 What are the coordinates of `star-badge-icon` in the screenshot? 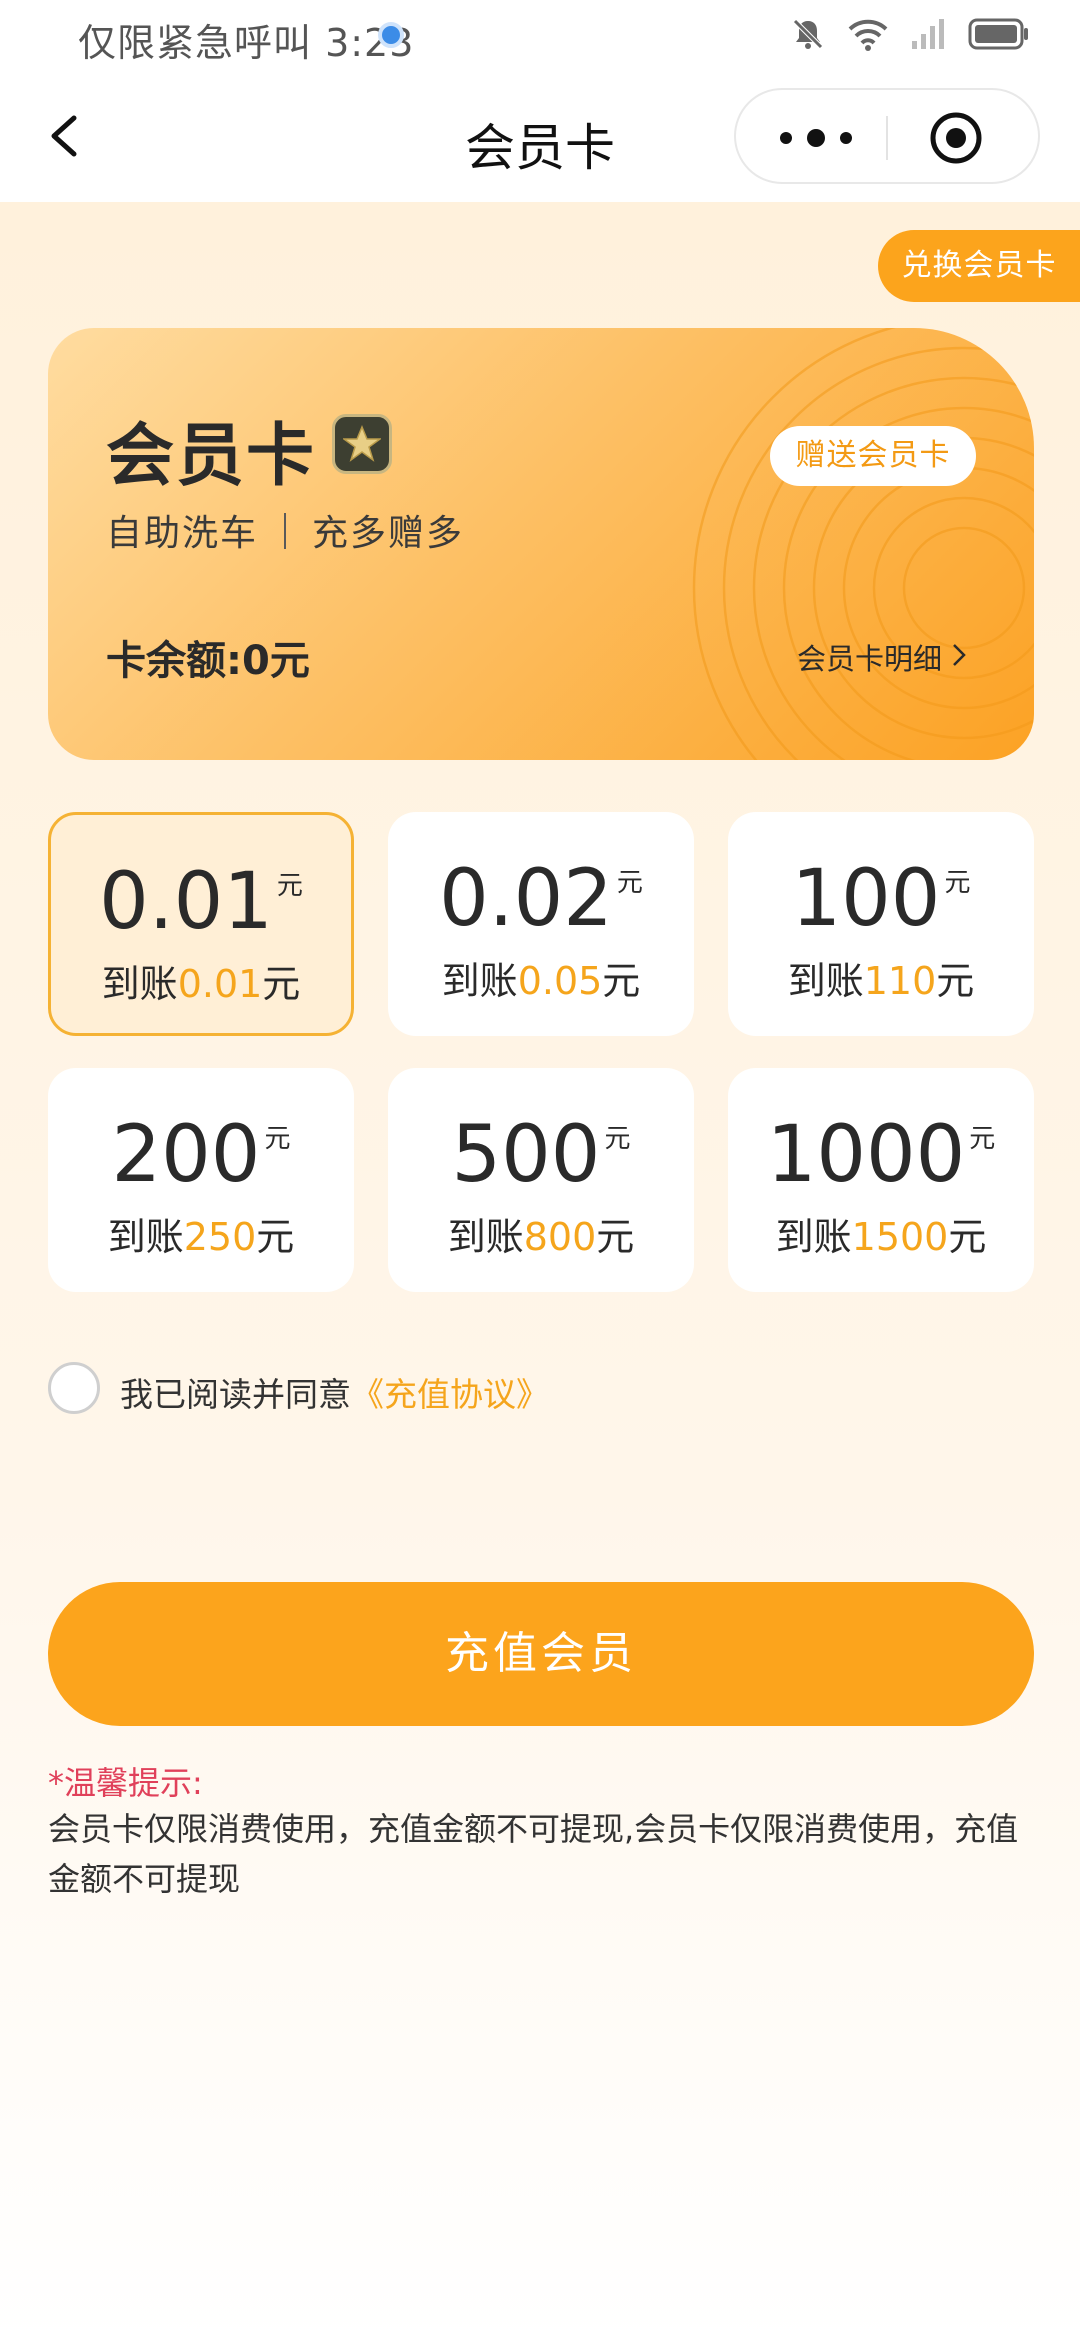 It's located at (362, 444).